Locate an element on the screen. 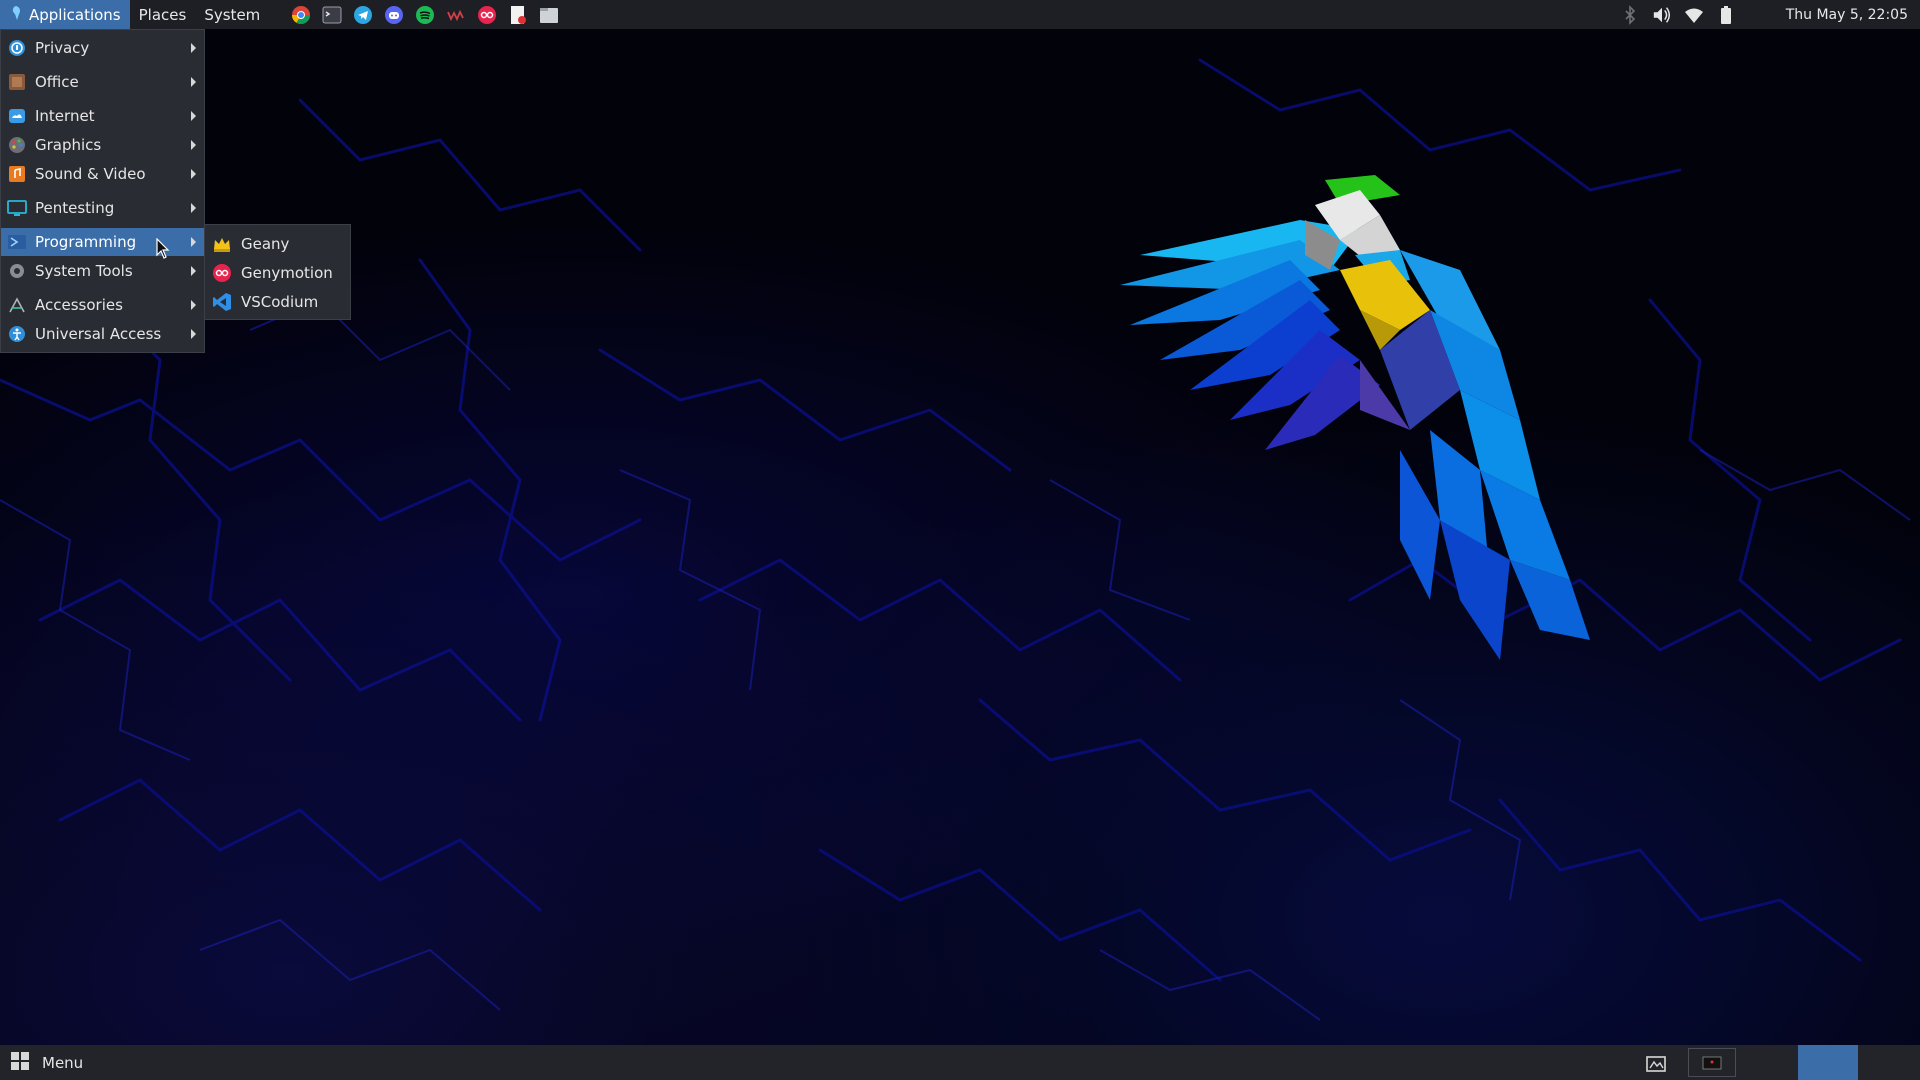 The image size is (1920, 1080). menu-item-label: Pentesting is located at coordinates (75, 208).